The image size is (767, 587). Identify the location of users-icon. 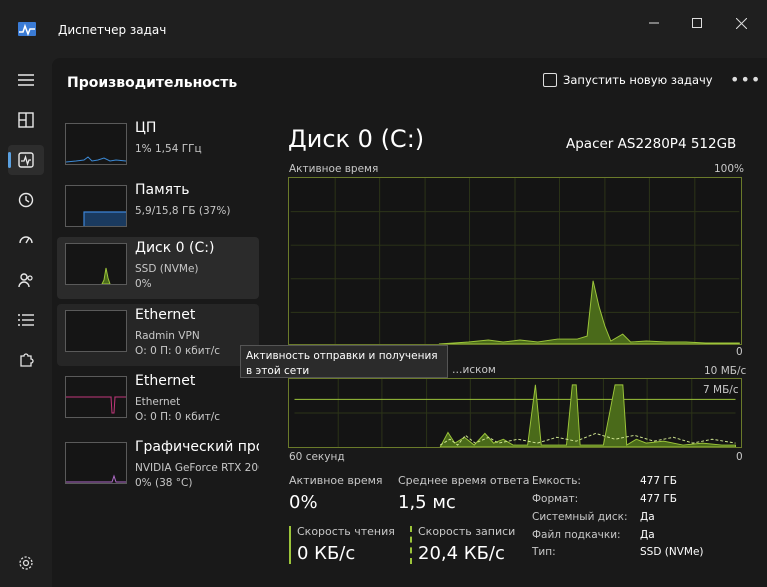
(26, 280).